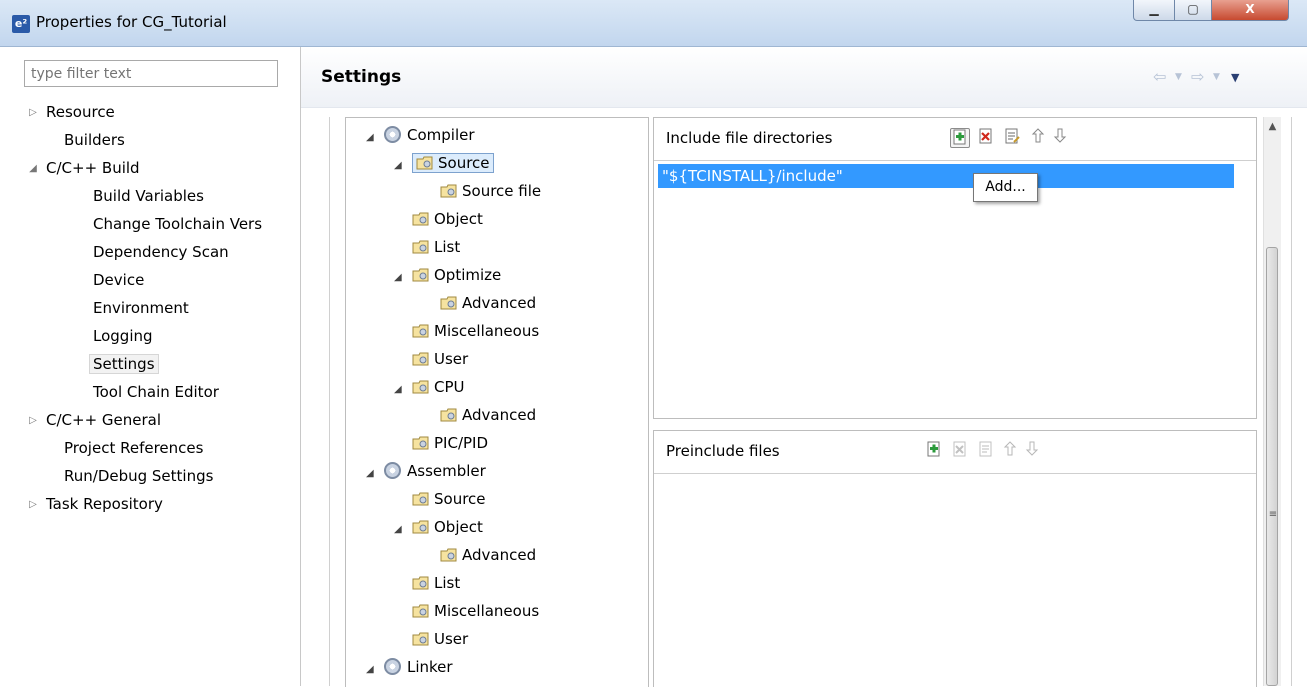  I want to click on back-arrow-icon: ⇦, so click(1159, 76).